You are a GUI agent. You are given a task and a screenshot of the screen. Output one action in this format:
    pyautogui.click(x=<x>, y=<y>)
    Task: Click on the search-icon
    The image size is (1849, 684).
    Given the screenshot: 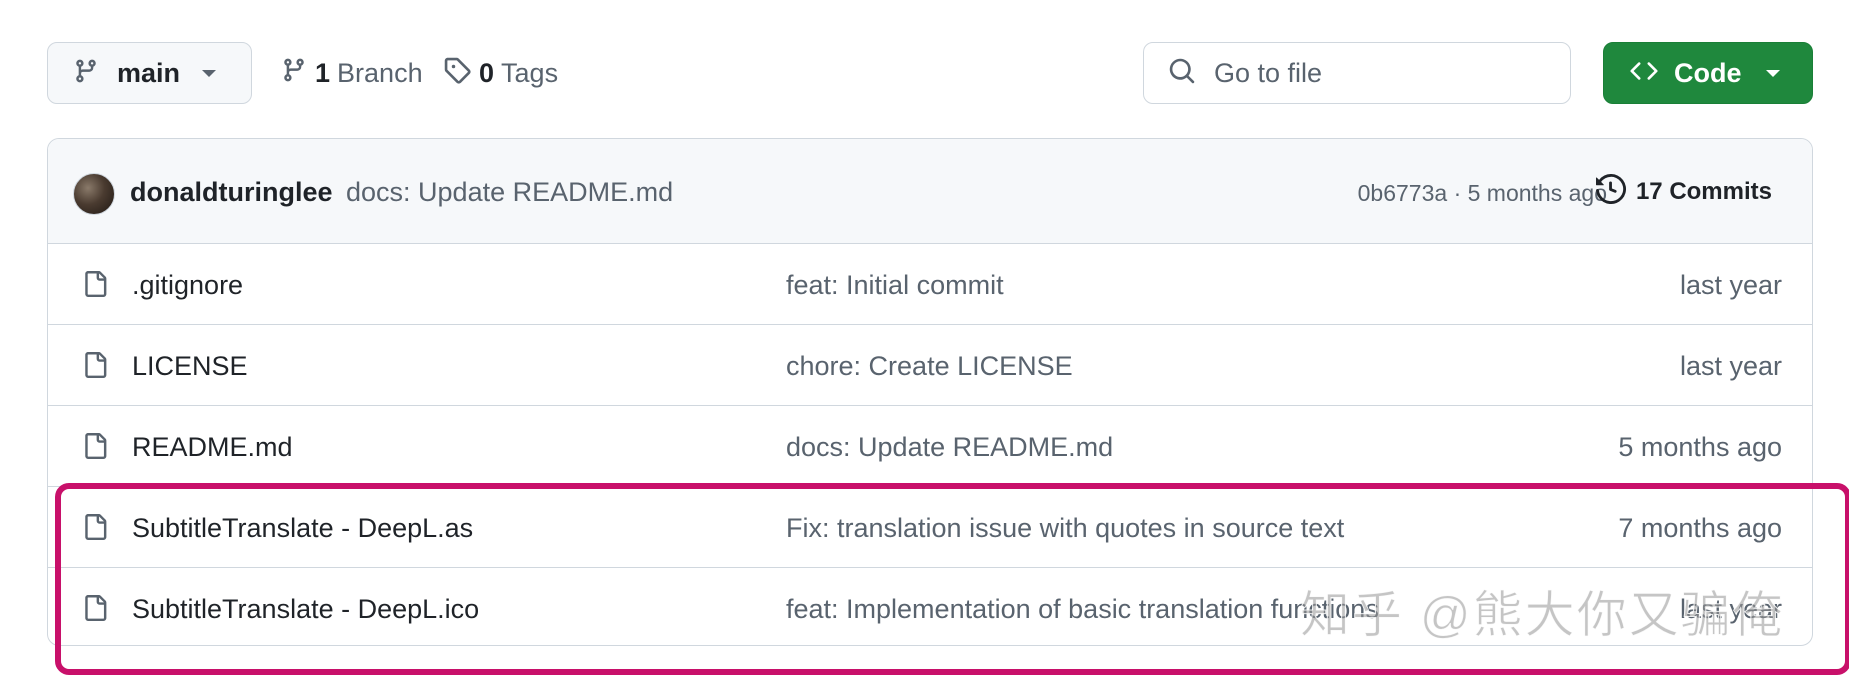 What is the action you would take?
    pyautogui.click(x=1182, y=73)
    